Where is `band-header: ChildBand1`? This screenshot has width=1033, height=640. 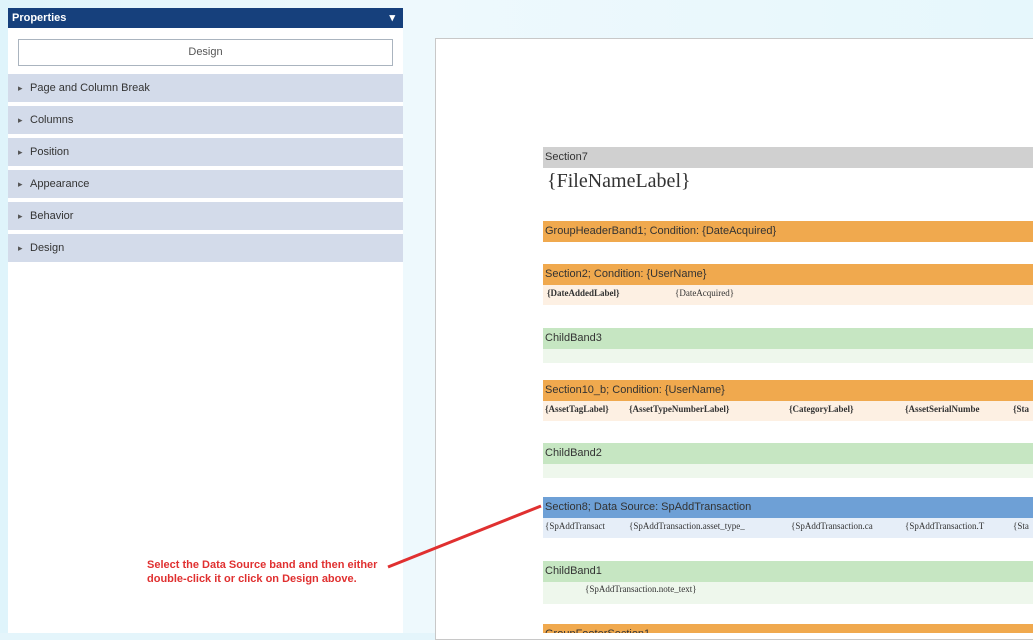 band-header: ChildBand1 is located at coordinates (788, 571).